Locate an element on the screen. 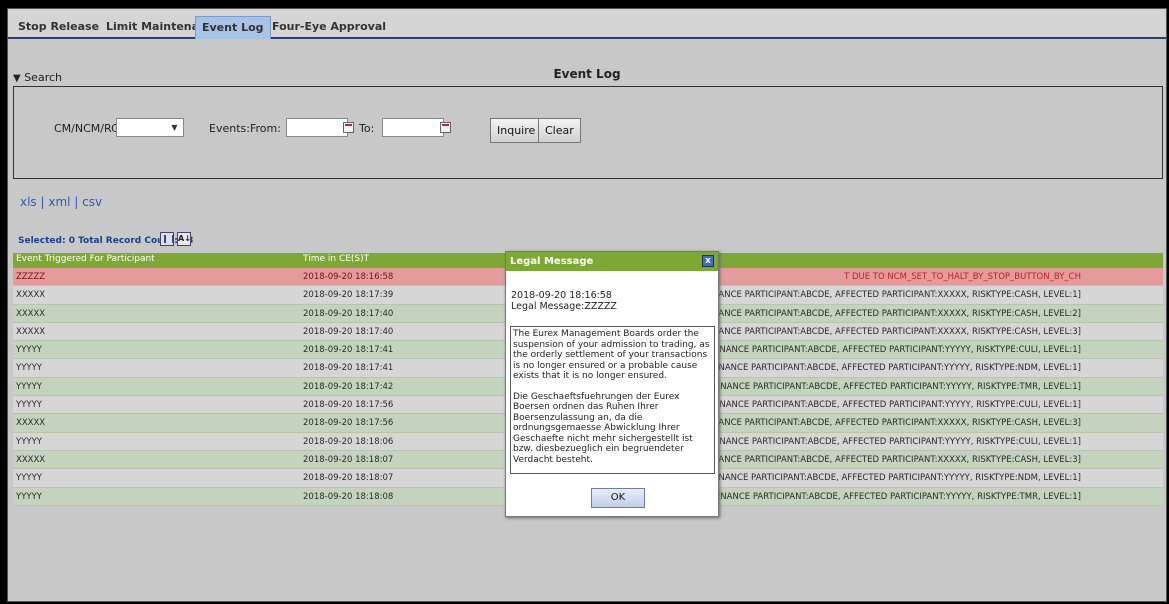  page-title: Event Log is located at coordinates (587, 74).